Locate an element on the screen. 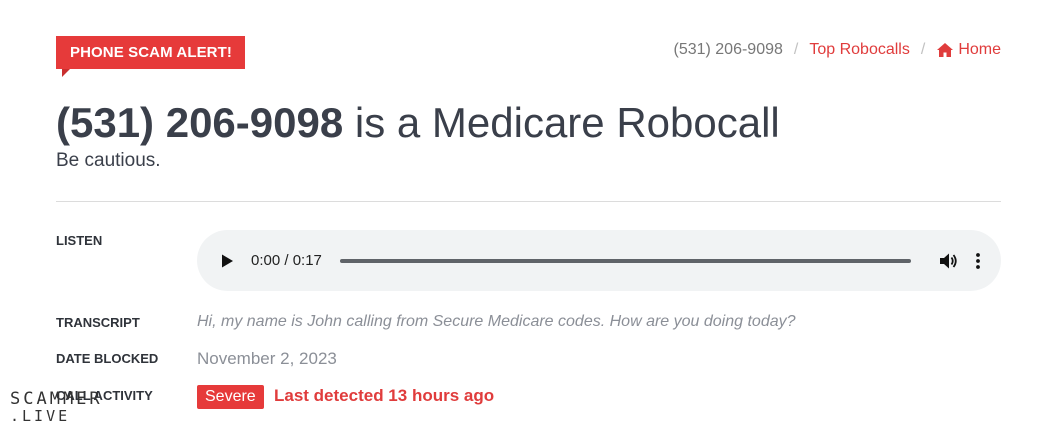 Image resolution: width=1049 pixels, height=435 pixels. severity-badge: Severe is located at coordinates (230, 397).